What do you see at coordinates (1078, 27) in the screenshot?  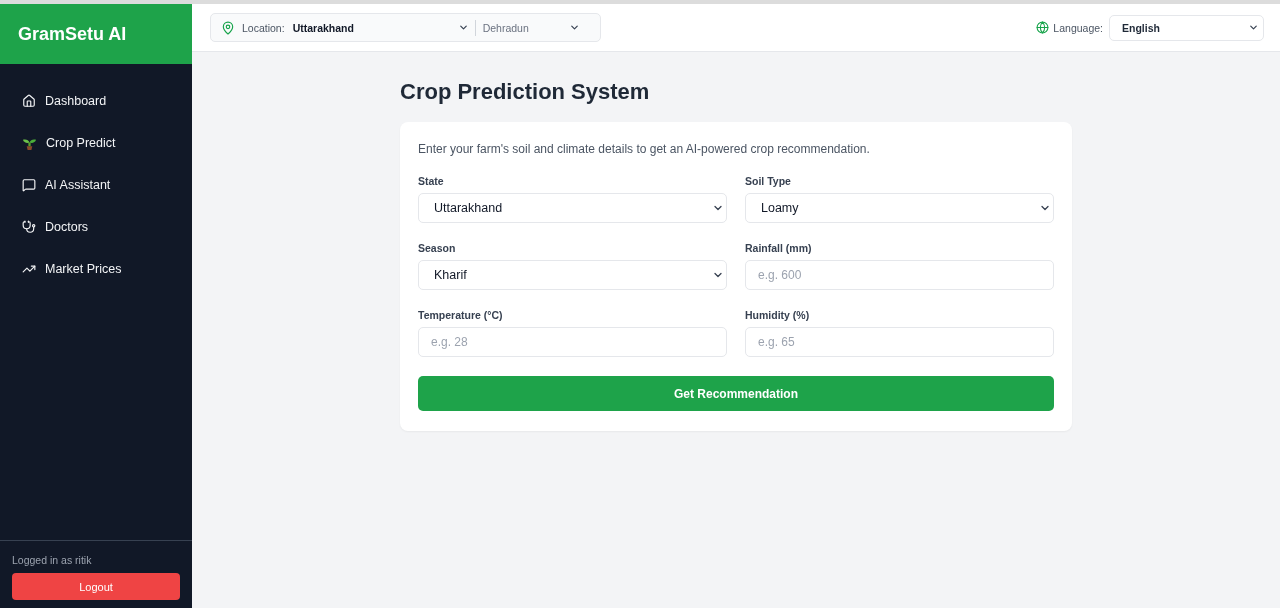 I see `language-label: Language:` at bounding box center [1078, 27].